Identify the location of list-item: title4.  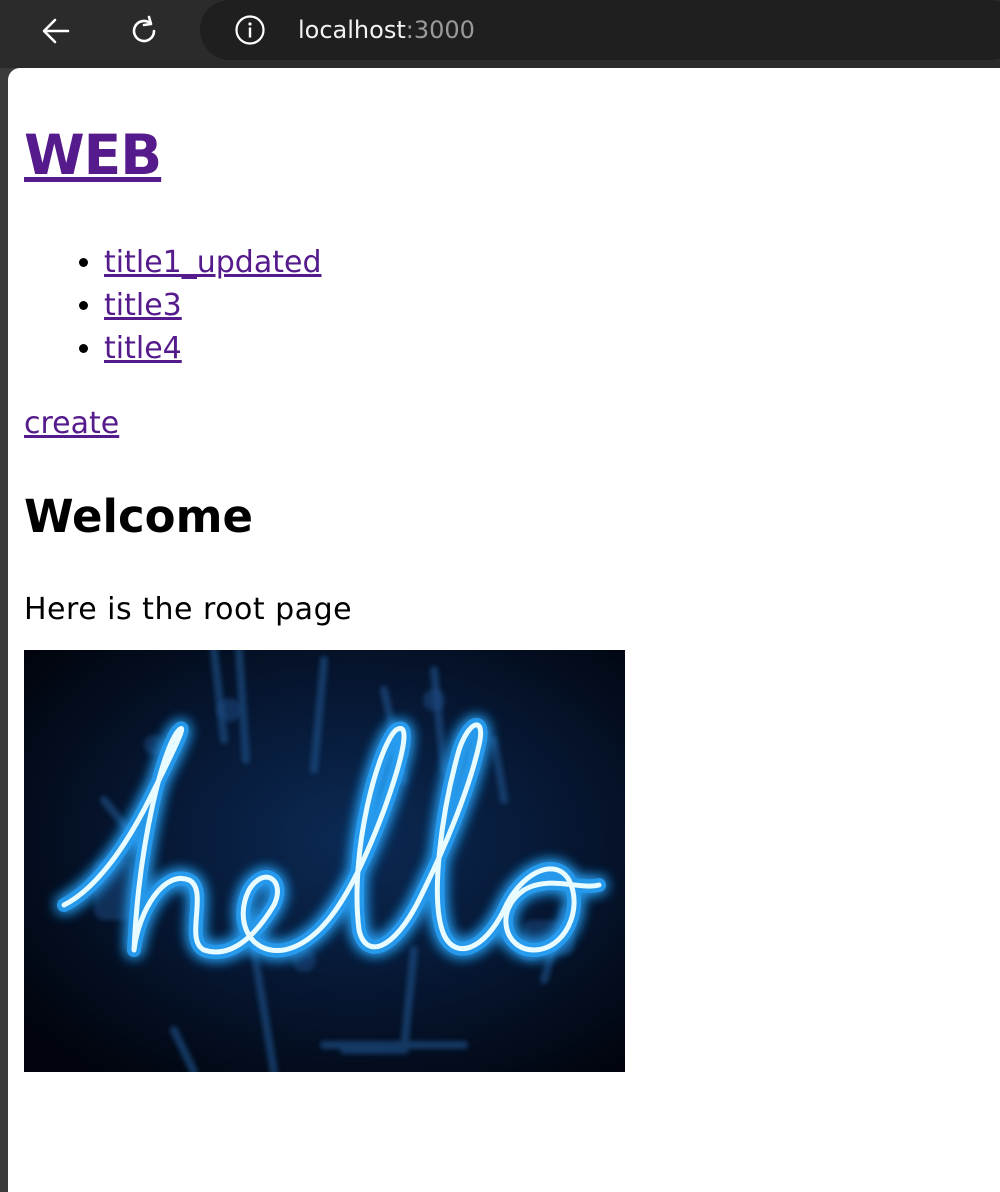
(213, 348).